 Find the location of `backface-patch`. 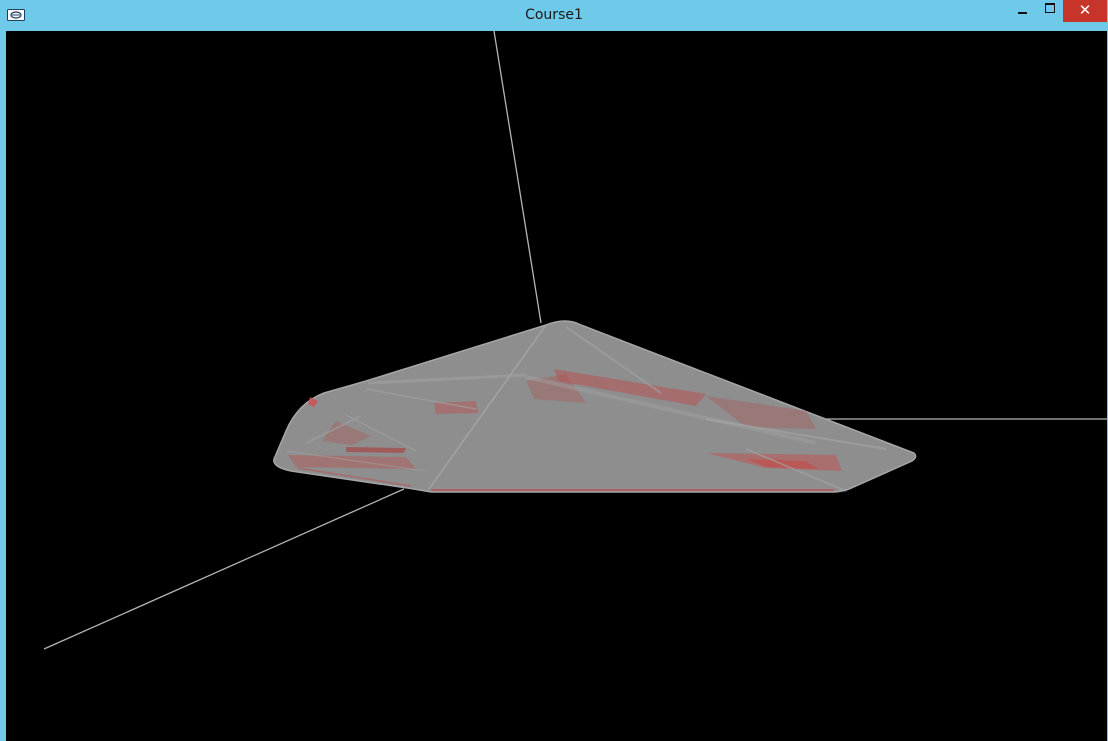

backface-patch is located at coordinates (376, 450).